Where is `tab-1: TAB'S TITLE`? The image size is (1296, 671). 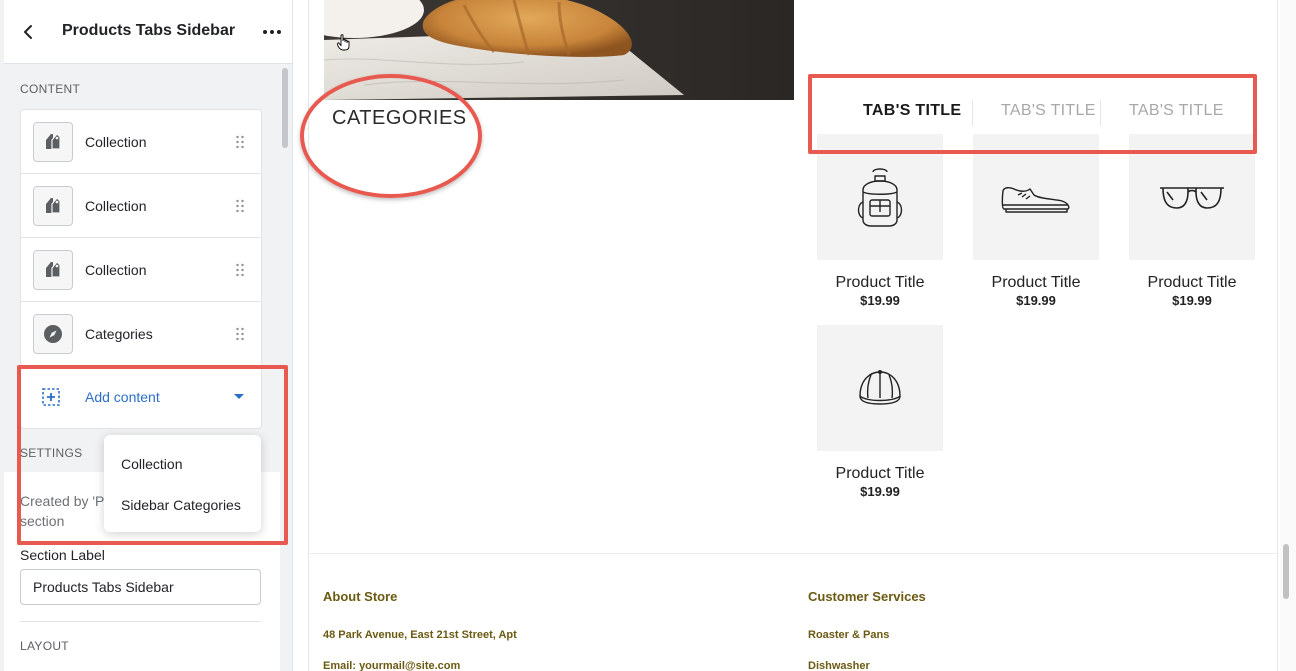 tab-1: TAB'S TITLE is located at coordinates (912, 111).